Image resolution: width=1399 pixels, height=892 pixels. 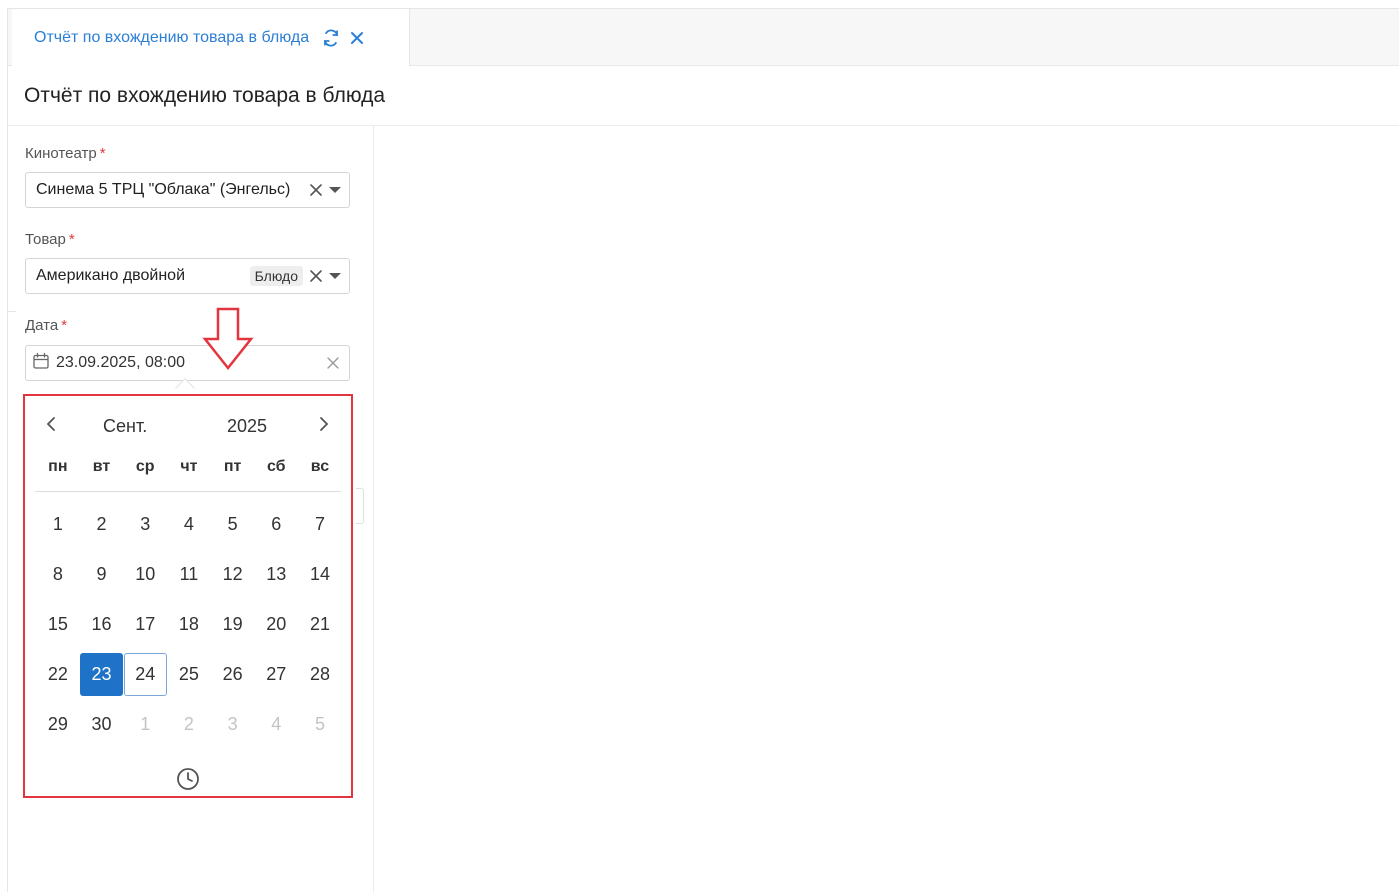 I want to click on calendar-day: 20, so click(x=276, y=624).